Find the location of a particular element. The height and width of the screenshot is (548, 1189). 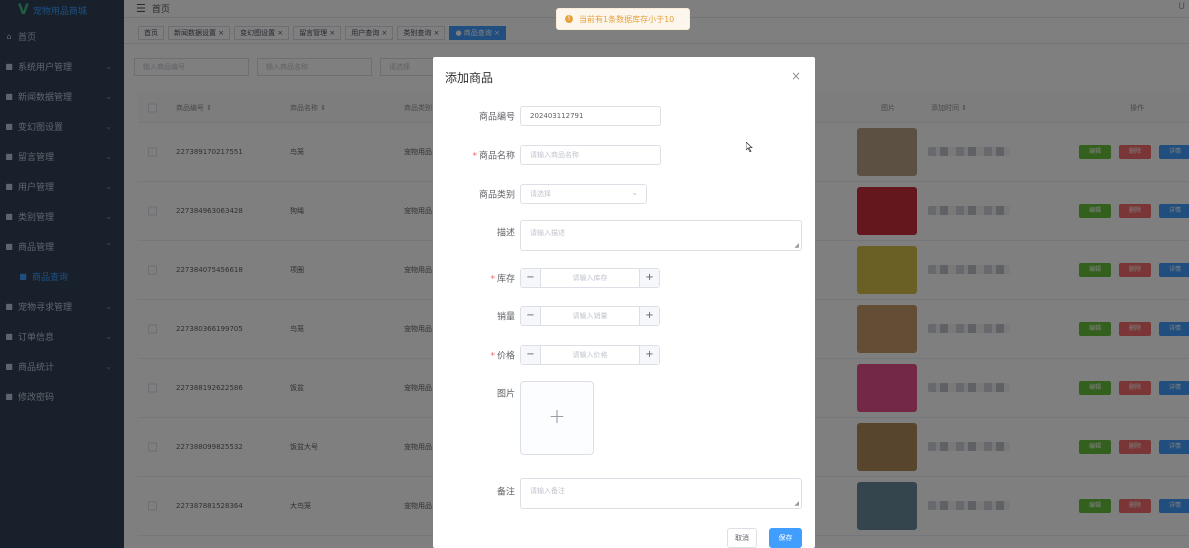

description-textarea: 请输入描述 ◢ is located at coordinates (661, 235).